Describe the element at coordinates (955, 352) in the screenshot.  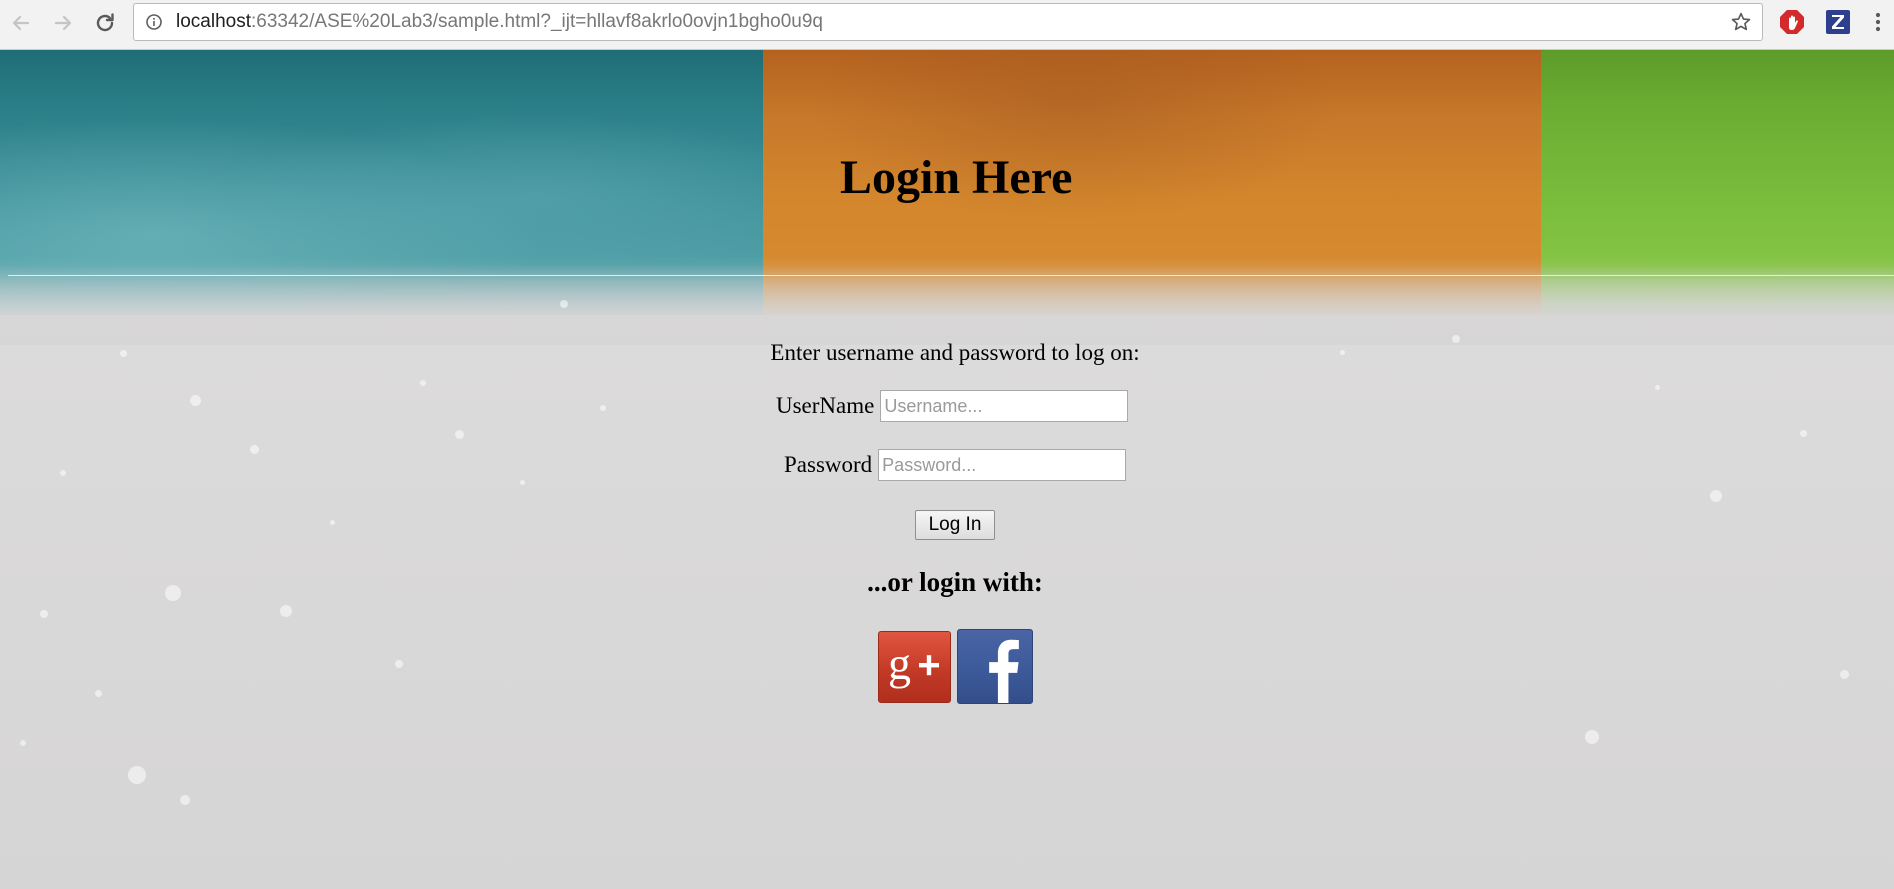
I see `login-instruction: Enter username and password to log on:` at that location.